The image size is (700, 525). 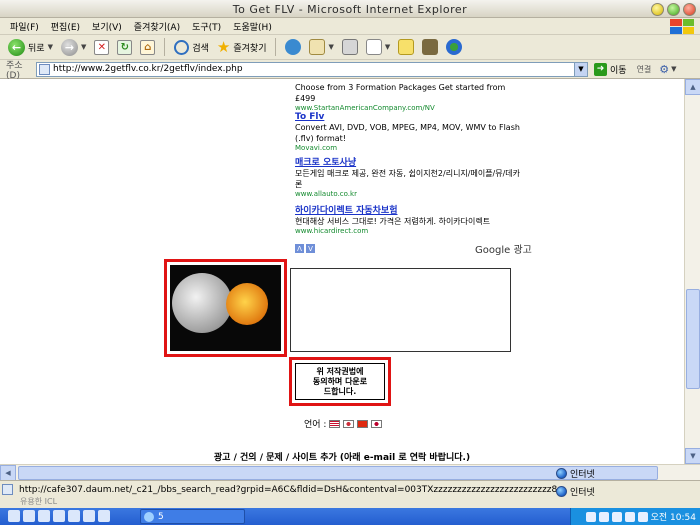 I want to click on ad-url: www.allauto.co.kr, so click(x=410, y=194).